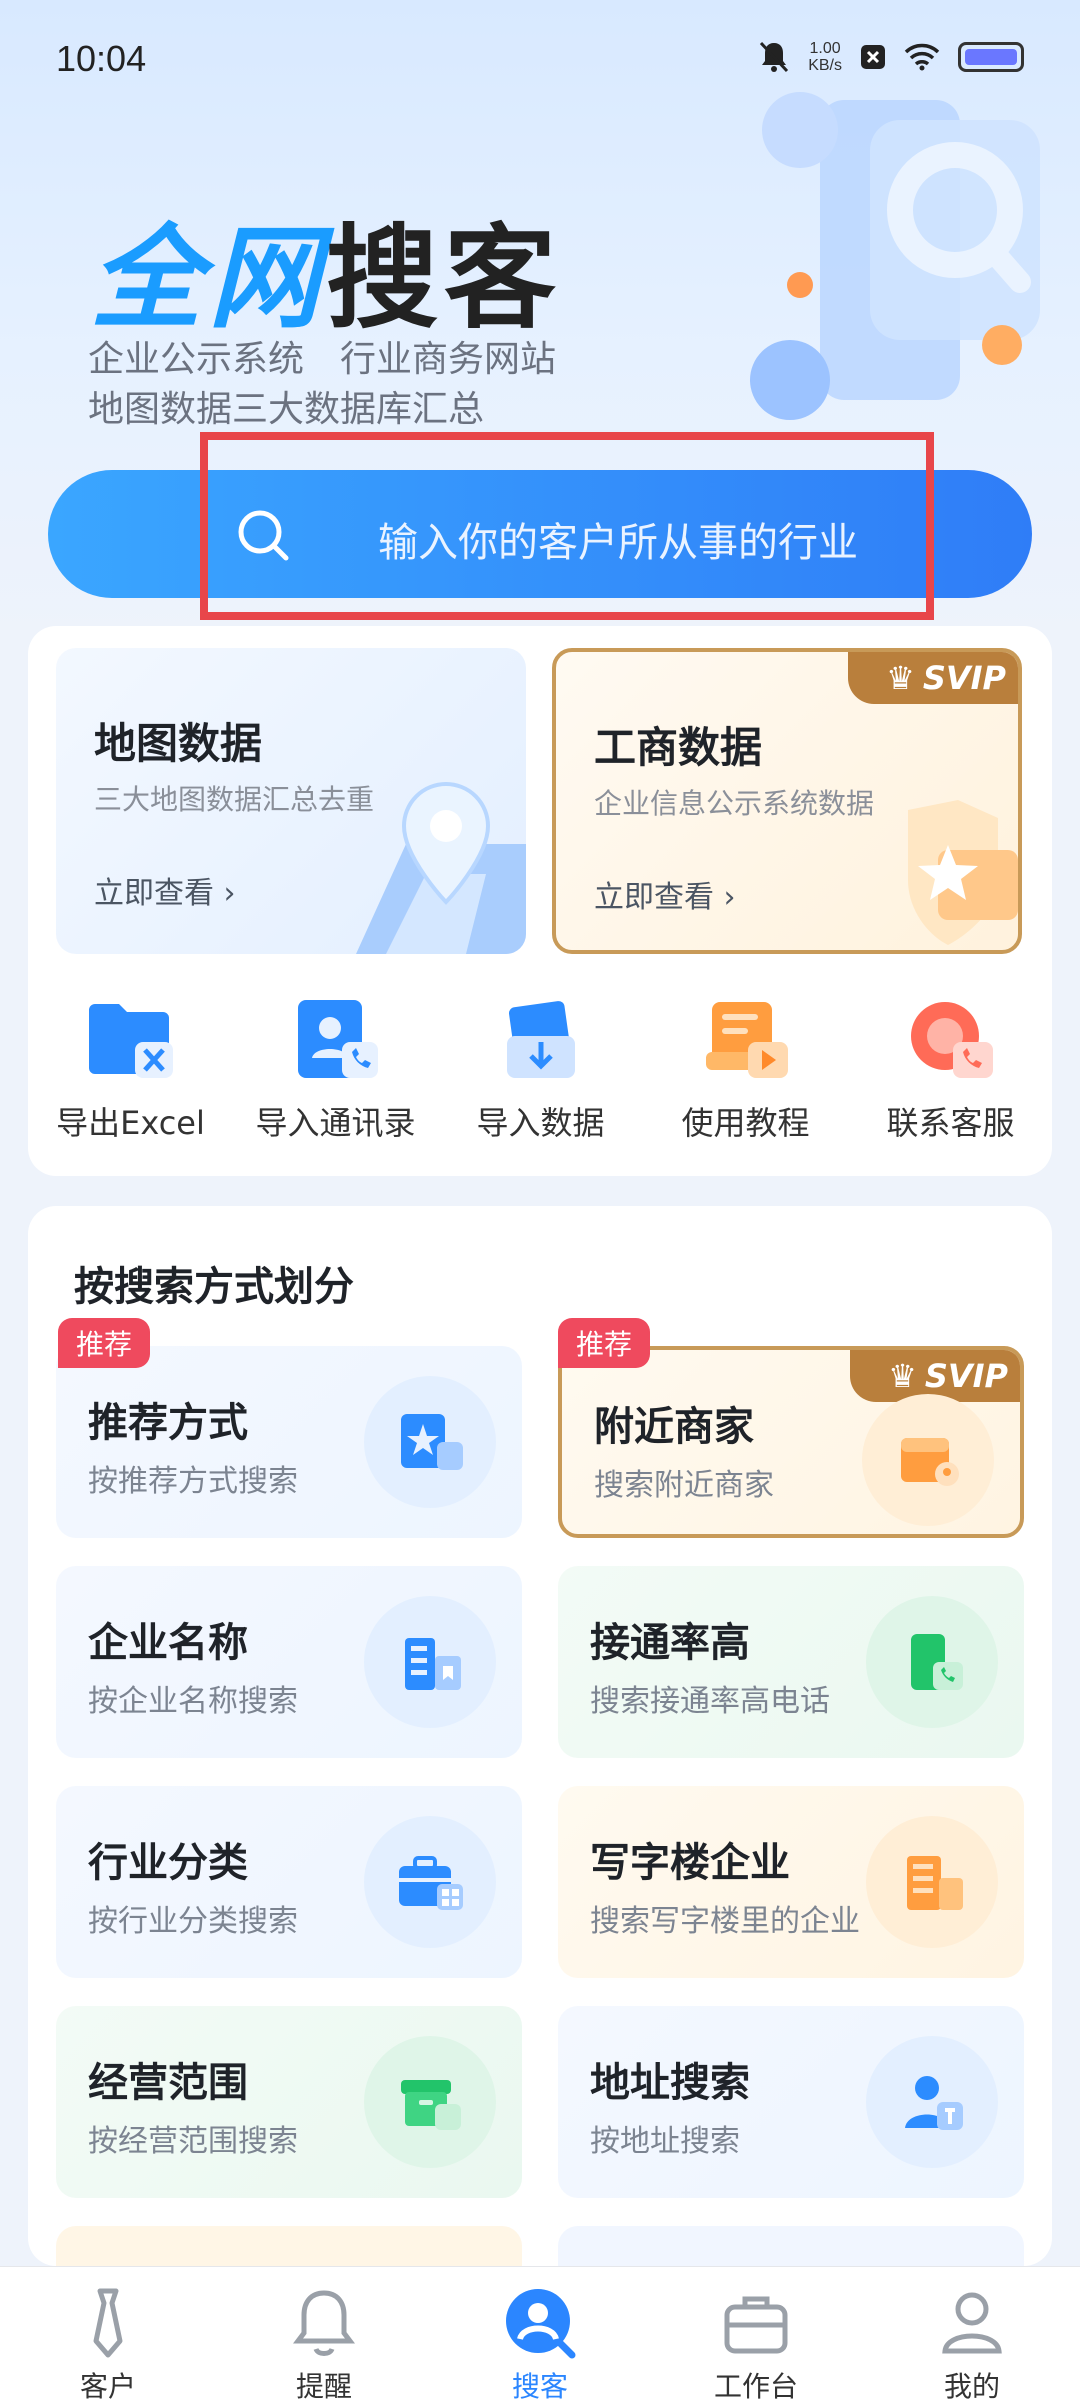  What do you see at coordinates (734, 803) in the screenshot?
I see `business-data-desc: 企业信息公示系统数据` at bounding box center [734, 803].